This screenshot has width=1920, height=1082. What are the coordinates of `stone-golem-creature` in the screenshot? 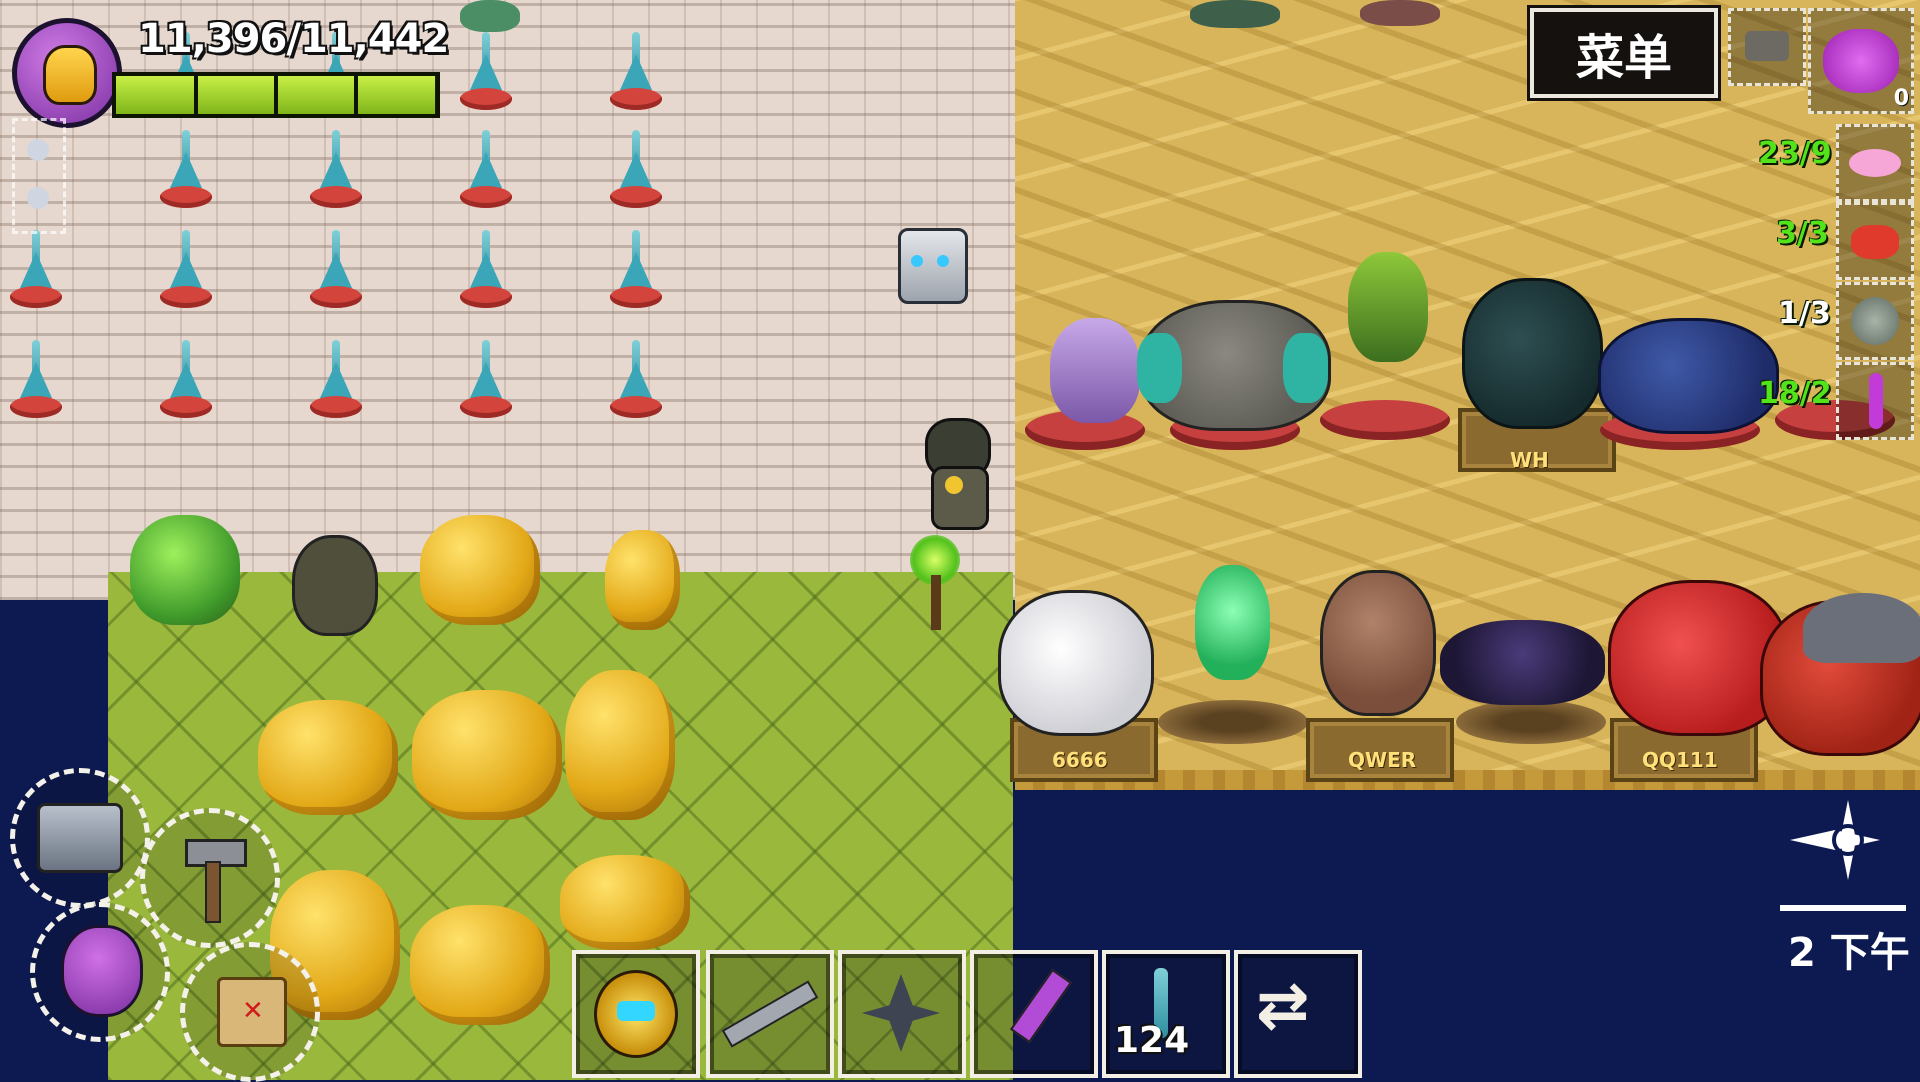 It's located at (1234, 365).